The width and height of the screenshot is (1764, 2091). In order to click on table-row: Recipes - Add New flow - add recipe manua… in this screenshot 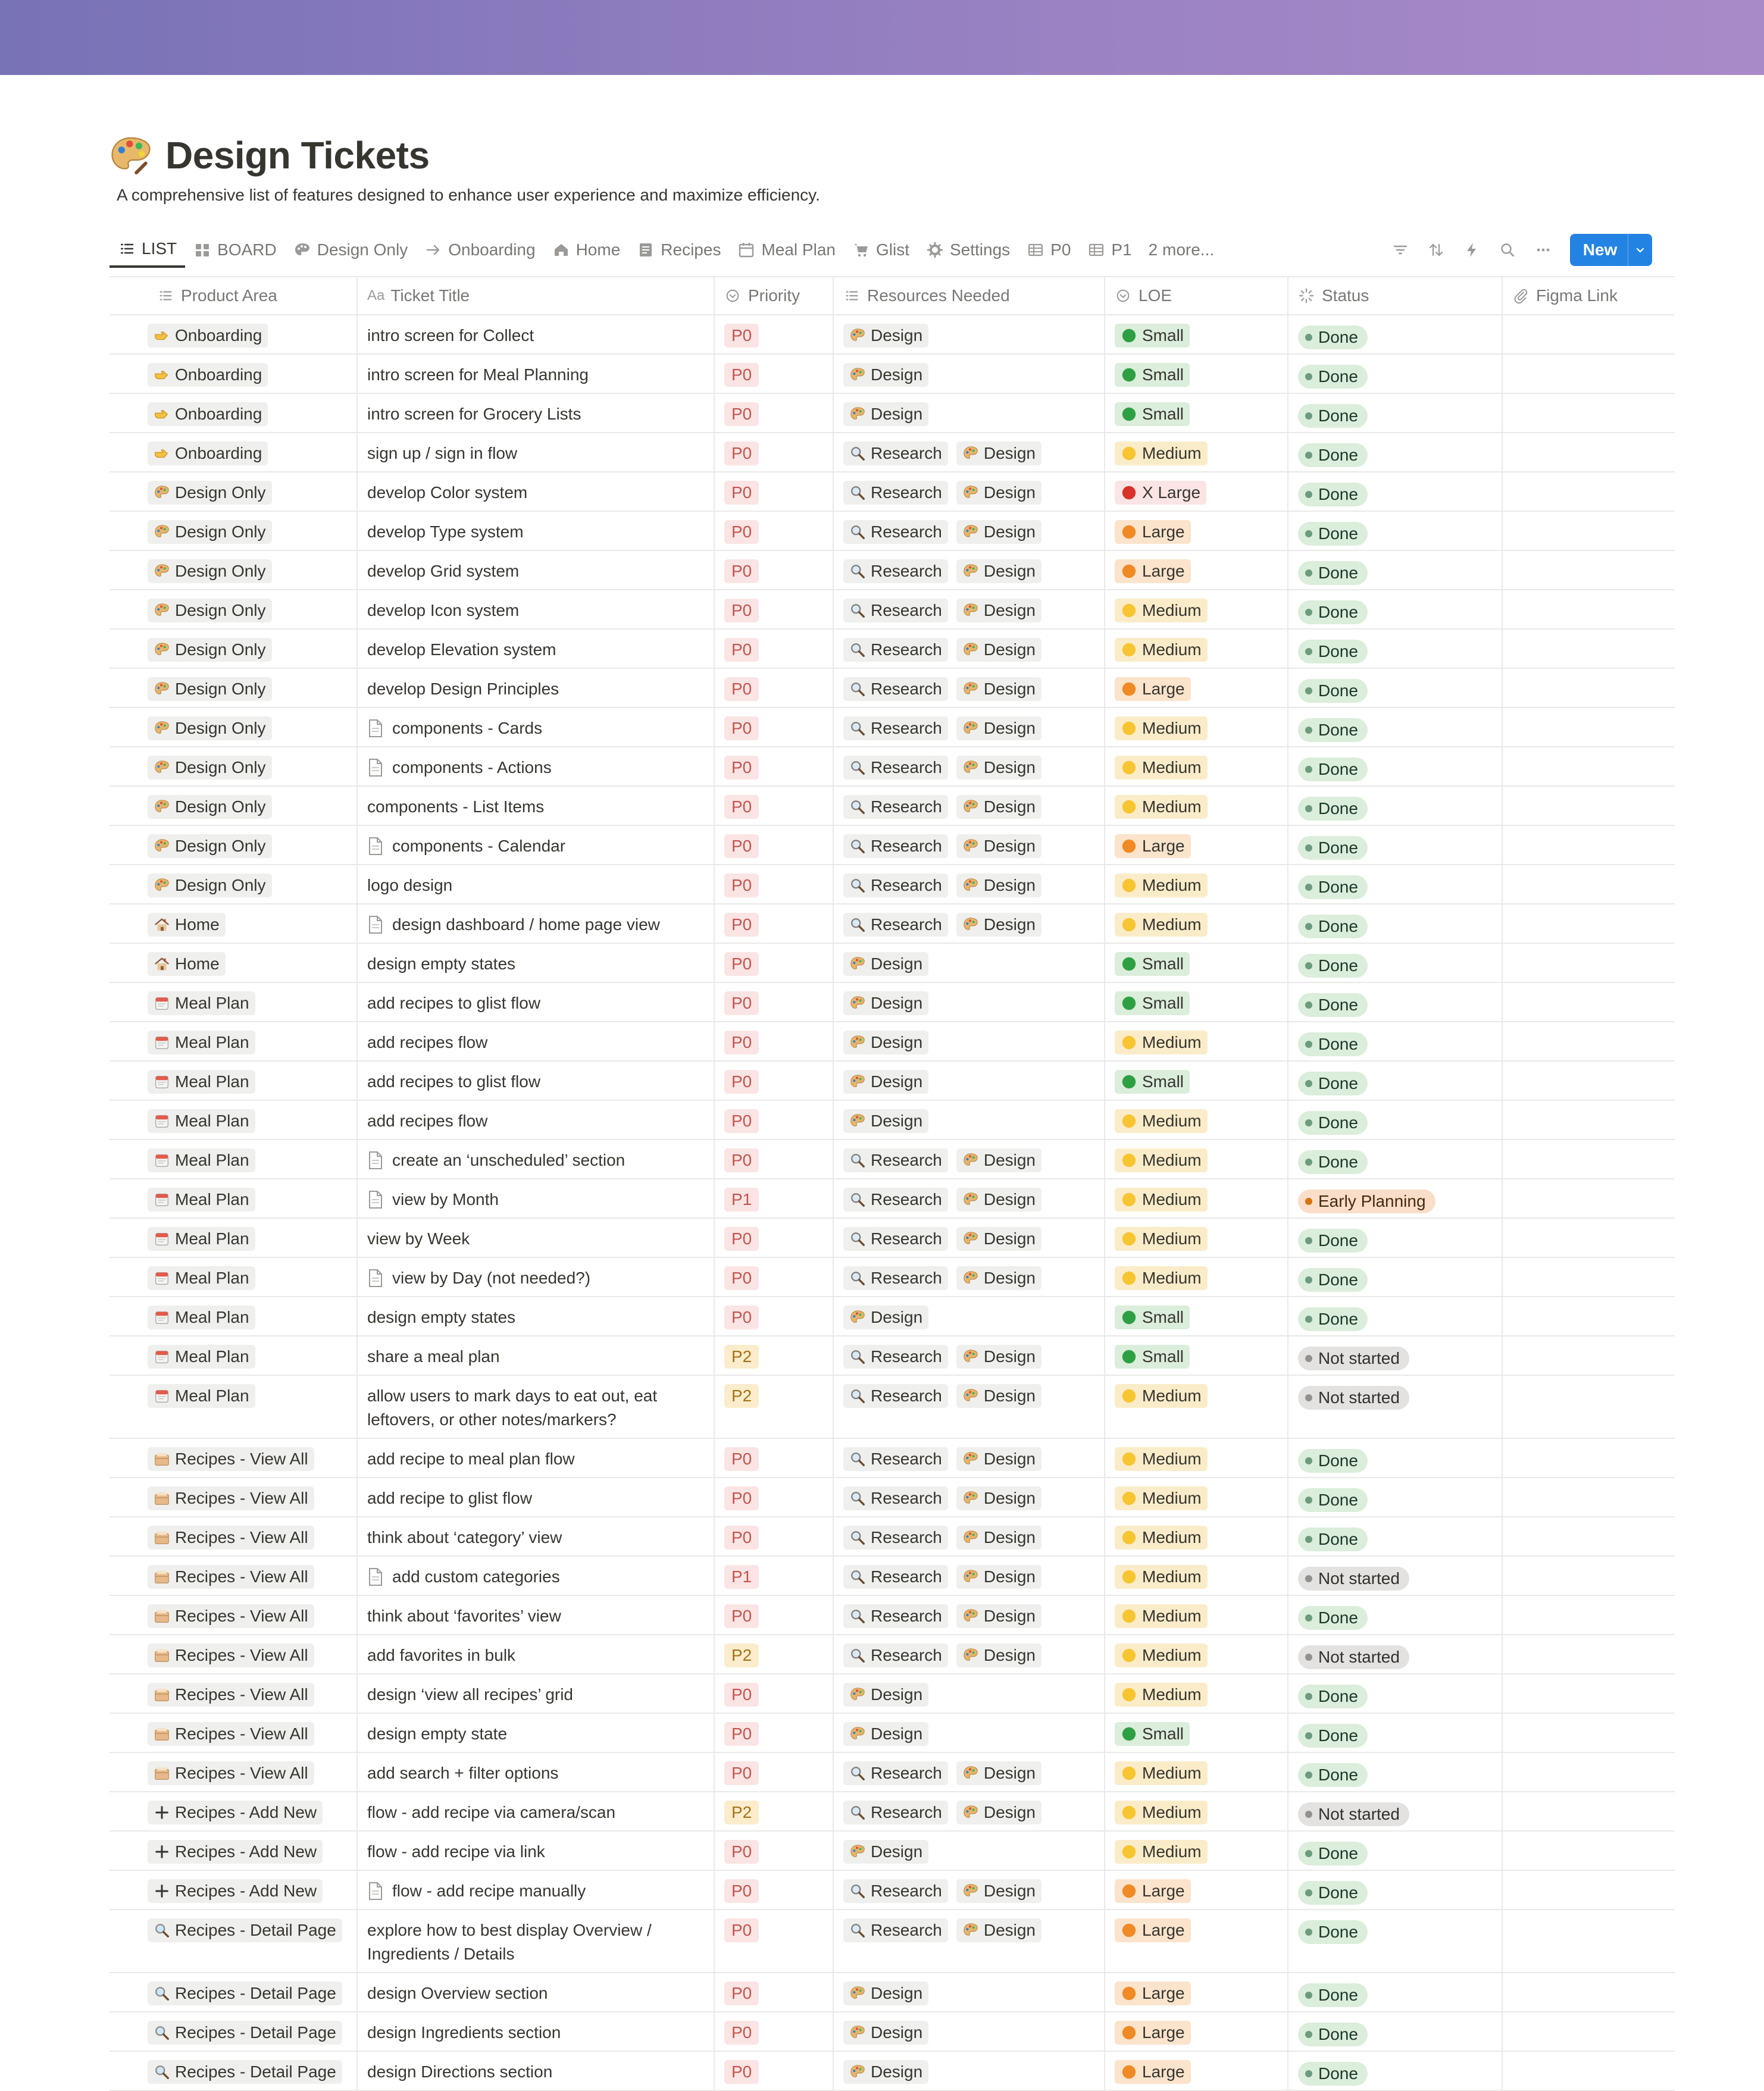, I will do `click(892, 1890)`.